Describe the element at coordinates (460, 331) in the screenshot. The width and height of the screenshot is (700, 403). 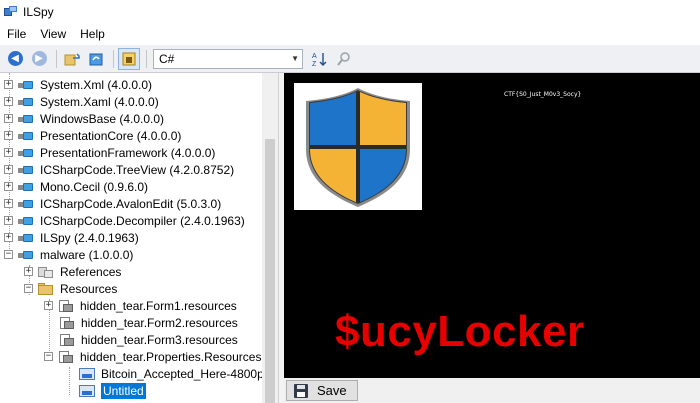
I see `locker-banner-text: $ucyLocker` at that location.